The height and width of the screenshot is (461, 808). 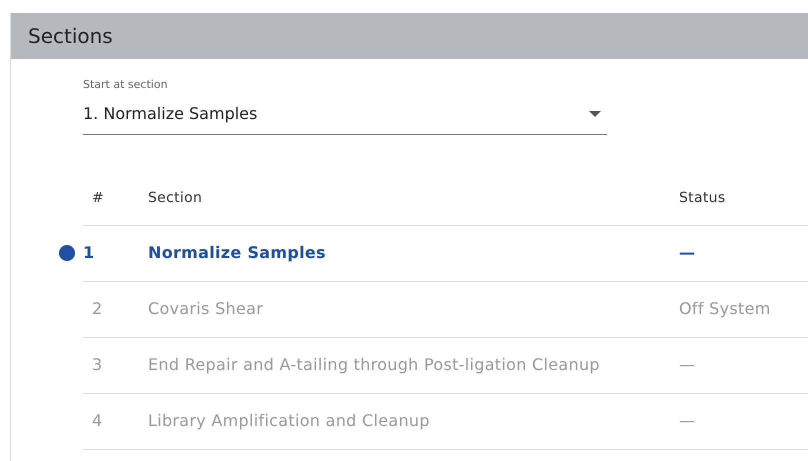 What do you see at coordinates (97, 309) in the screenshot?
I see `row-number: 2` at bounding box center [97, 309].